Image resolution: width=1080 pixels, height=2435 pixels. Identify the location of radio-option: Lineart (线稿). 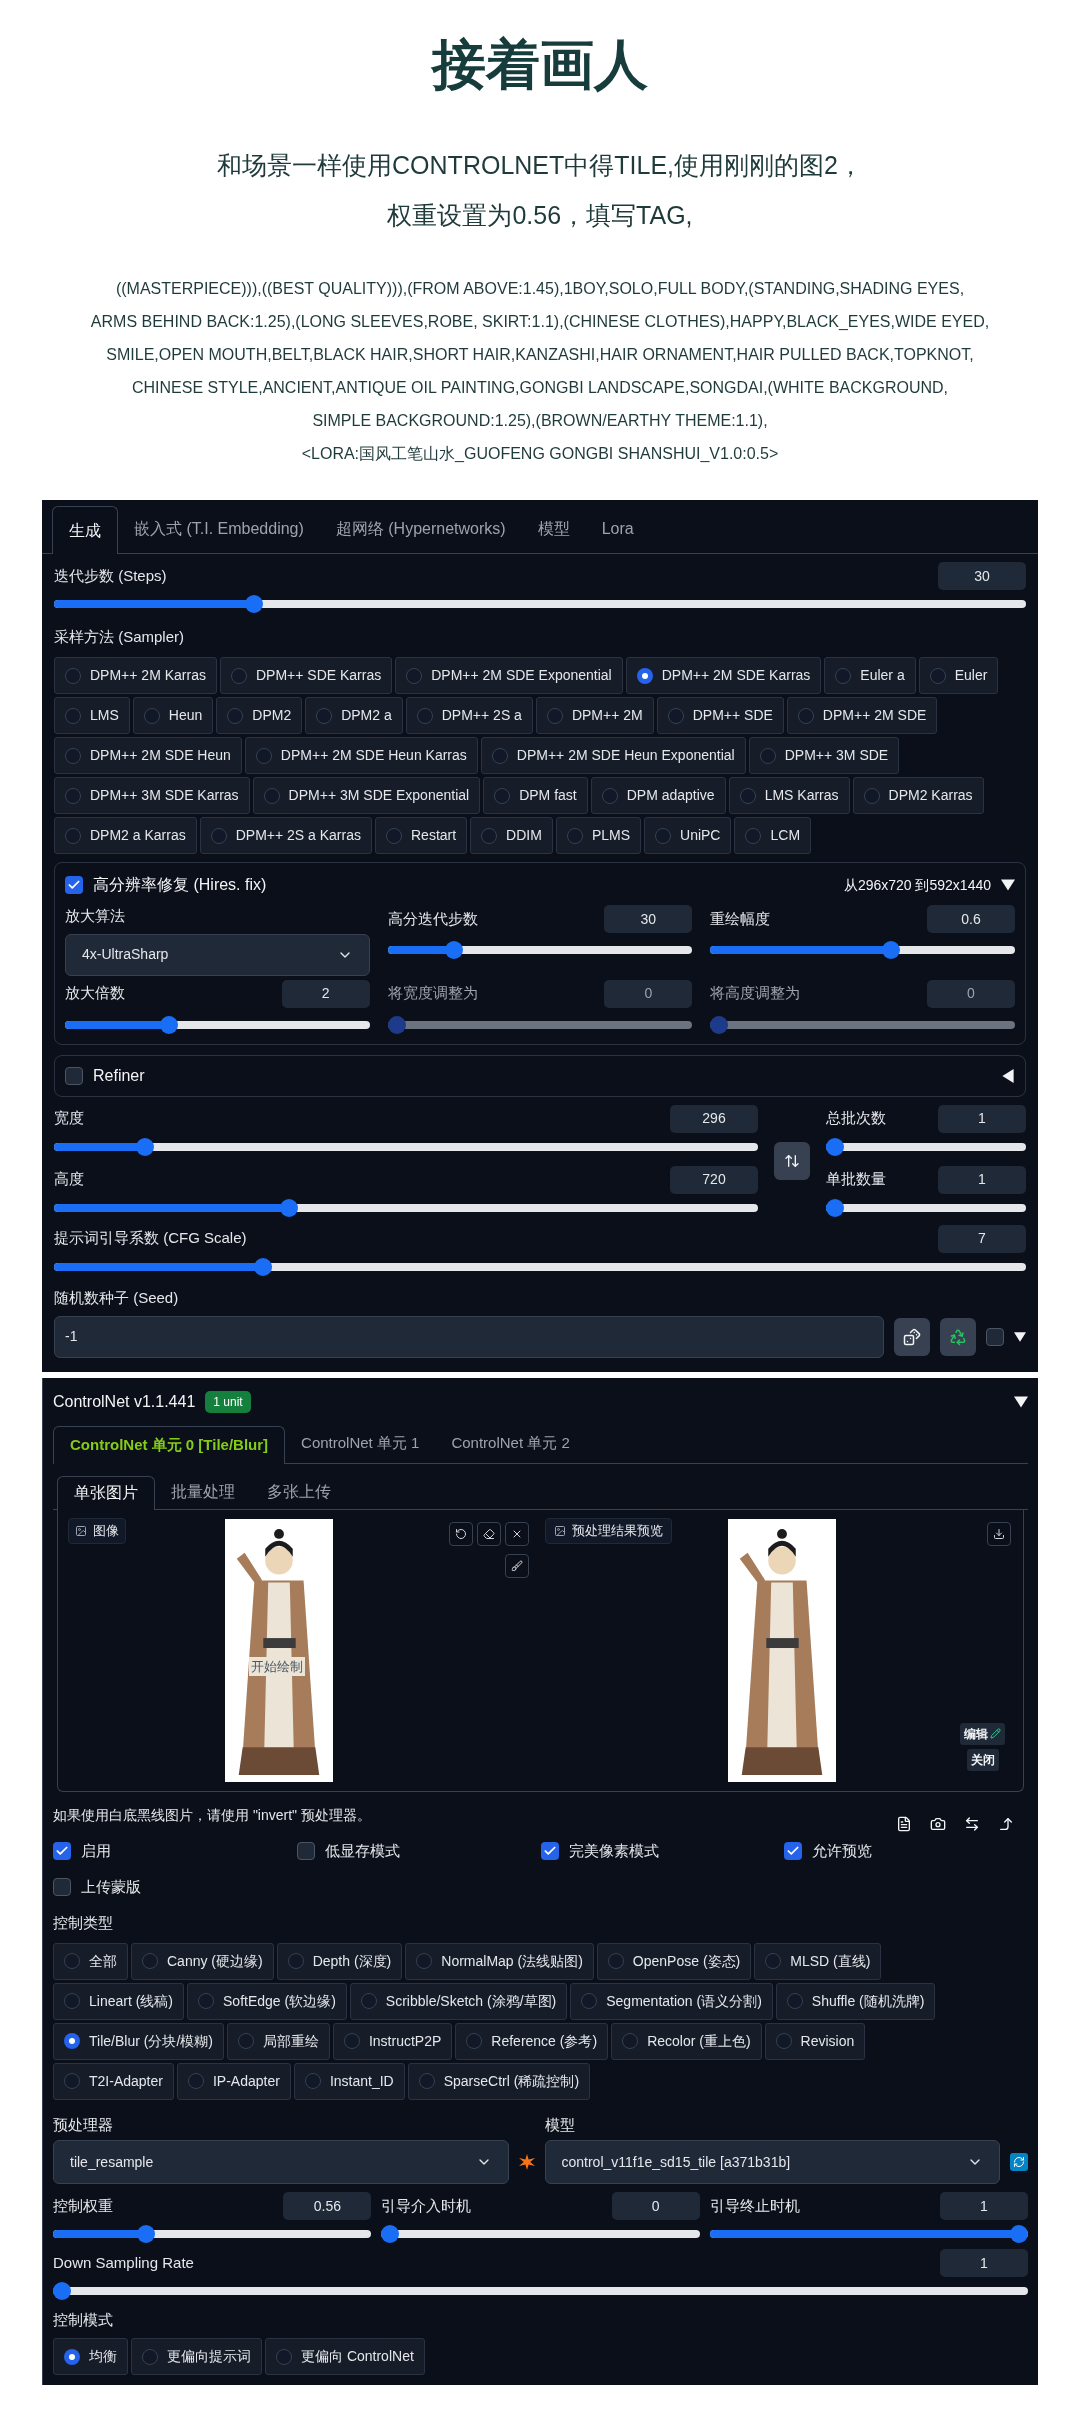
(119, 2001).